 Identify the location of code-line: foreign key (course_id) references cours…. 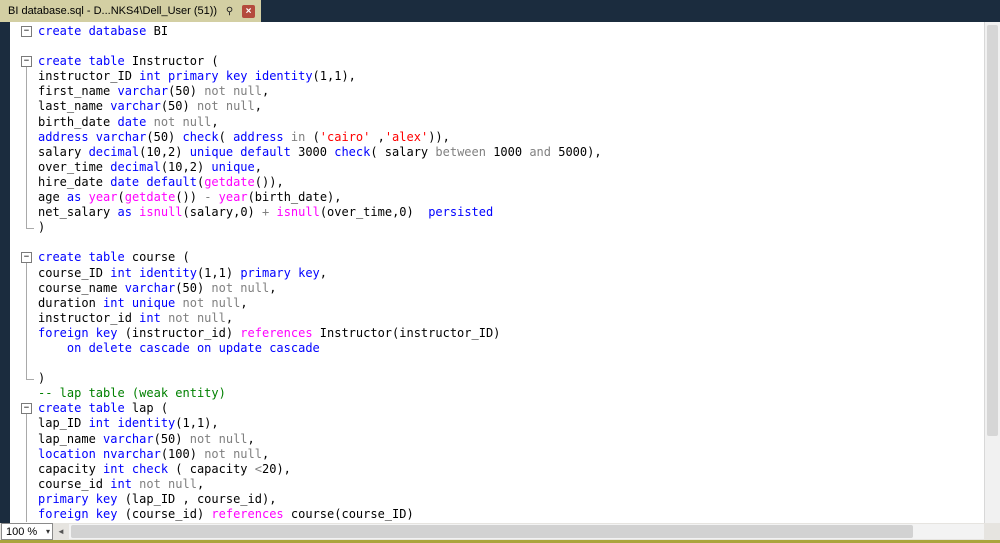
(497, 515).